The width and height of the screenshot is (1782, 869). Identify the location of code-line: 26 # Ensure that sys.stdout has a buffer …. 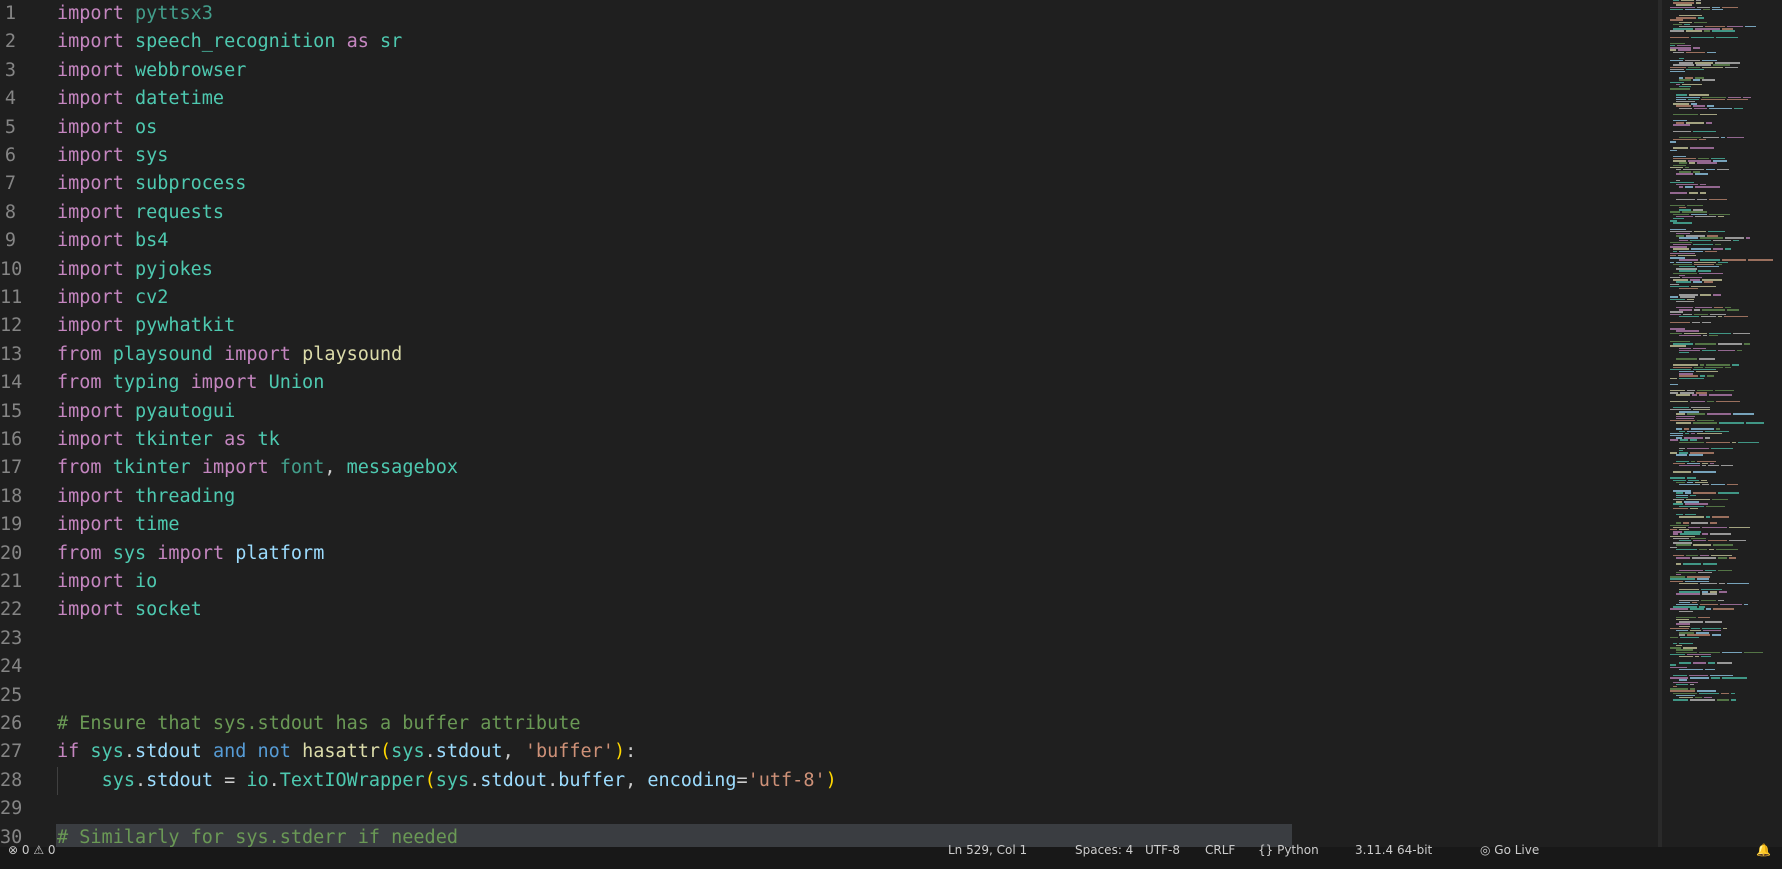
(826, 724).